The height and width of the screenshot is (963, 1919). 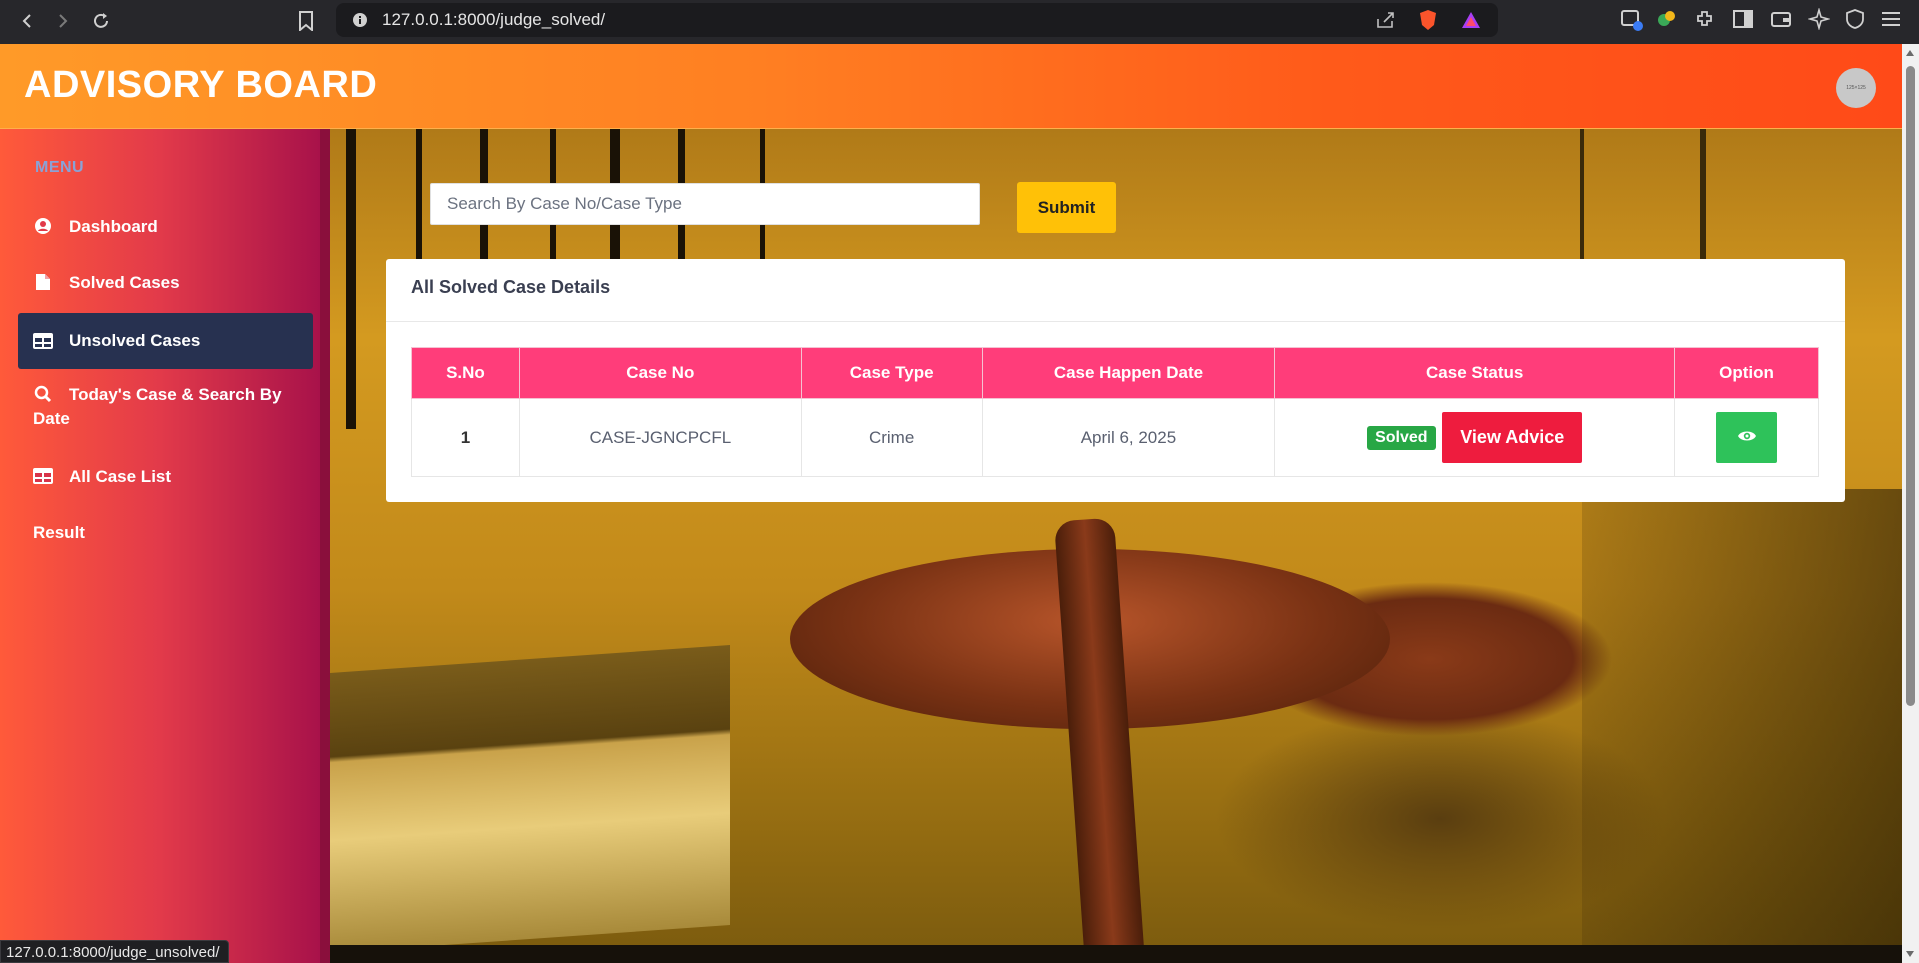 I want to click on extensions-icon, so click(x=1705, y=19).